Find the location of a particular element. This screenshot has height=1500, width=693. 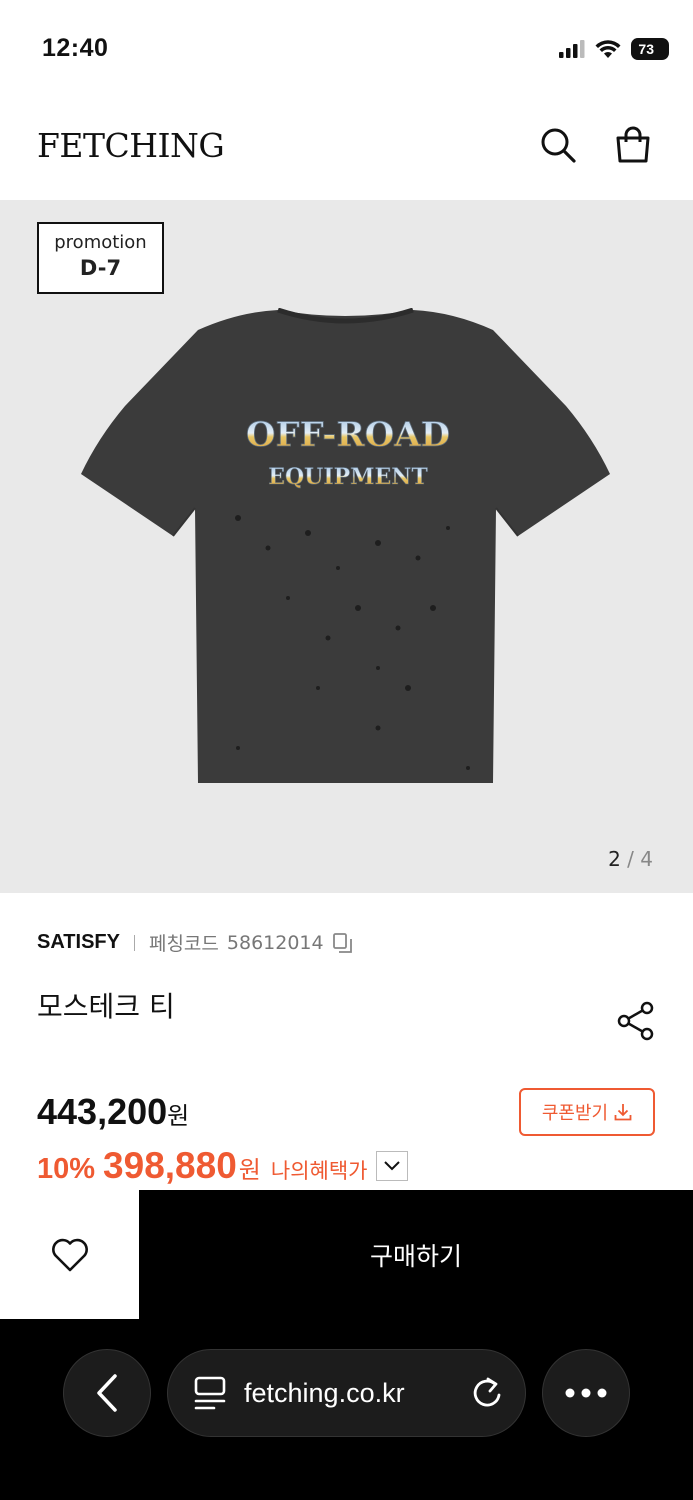

share-icon is located at coordinates (636, 1021).